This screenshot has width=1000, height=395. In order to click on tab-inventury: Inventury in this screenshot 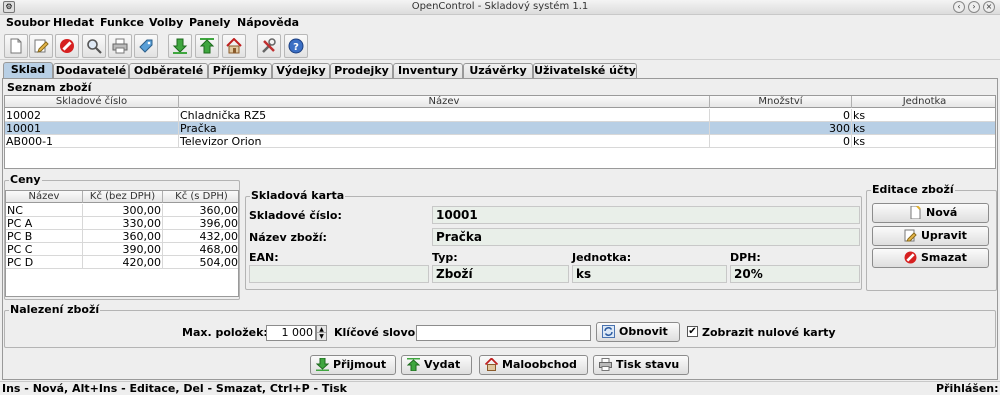, I will do `click(428, 71)`.